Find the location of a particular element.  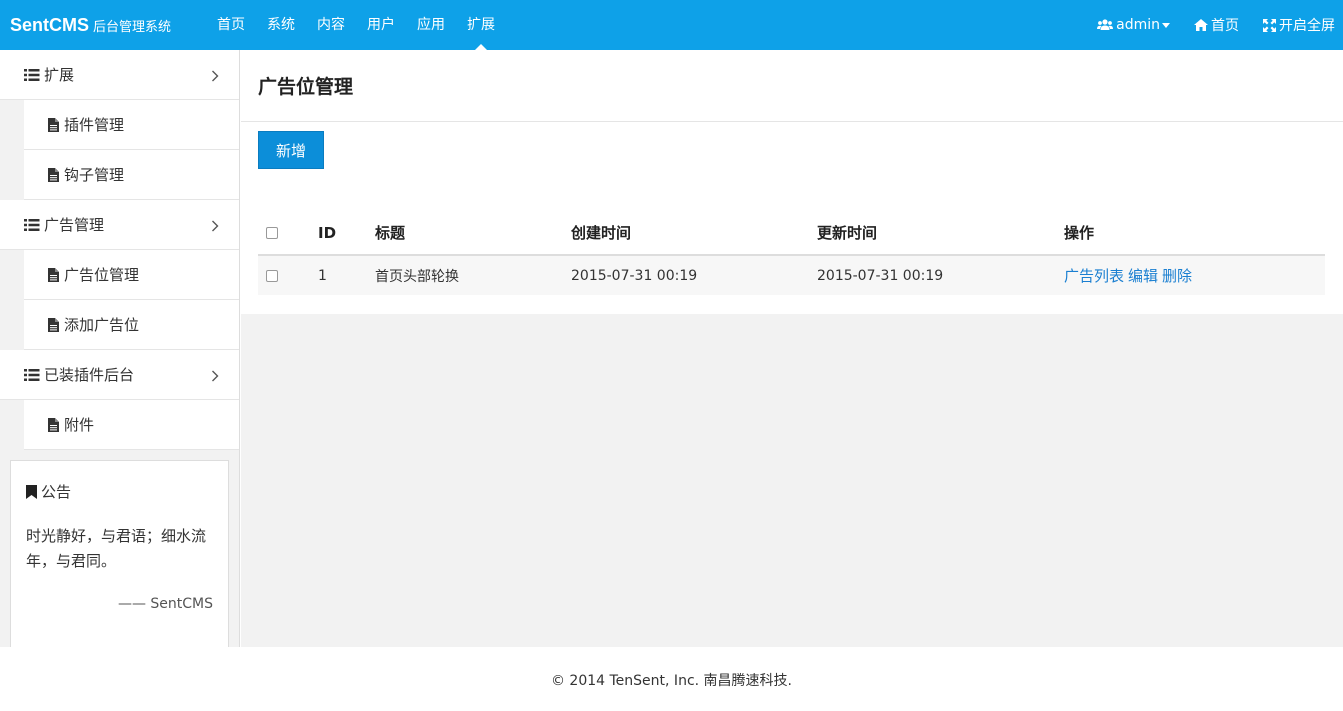

brand-subtitle: 后台管理系统 is located at coordinates (132, 27).